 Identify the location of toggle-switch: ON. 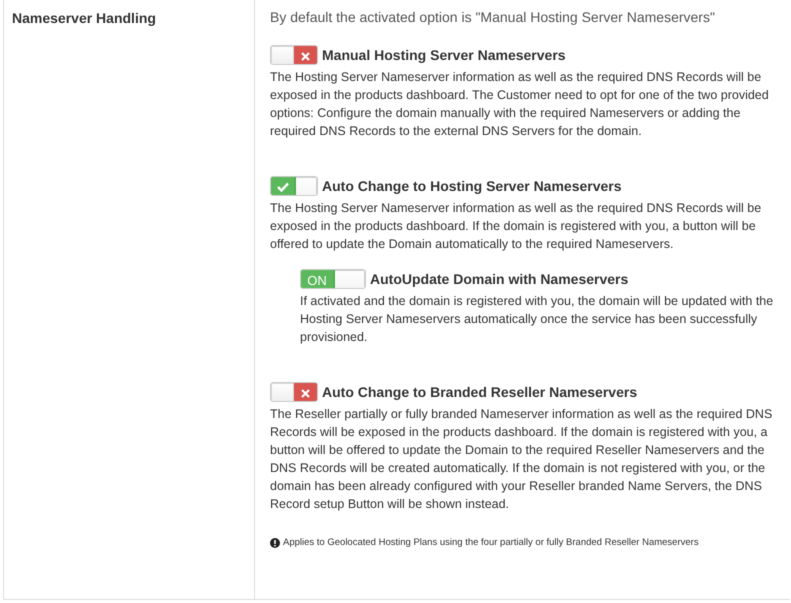
(333, 279).